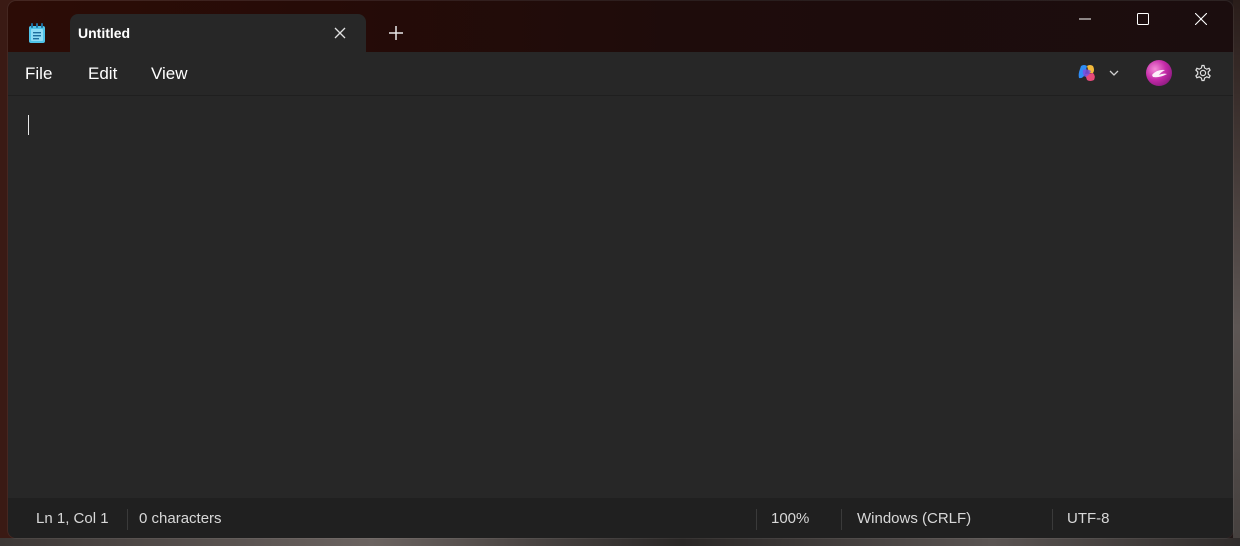 Image resolution: width=1240 pixels, height=546 pixels. I want to click on menu-file: File, so click(38, 74).